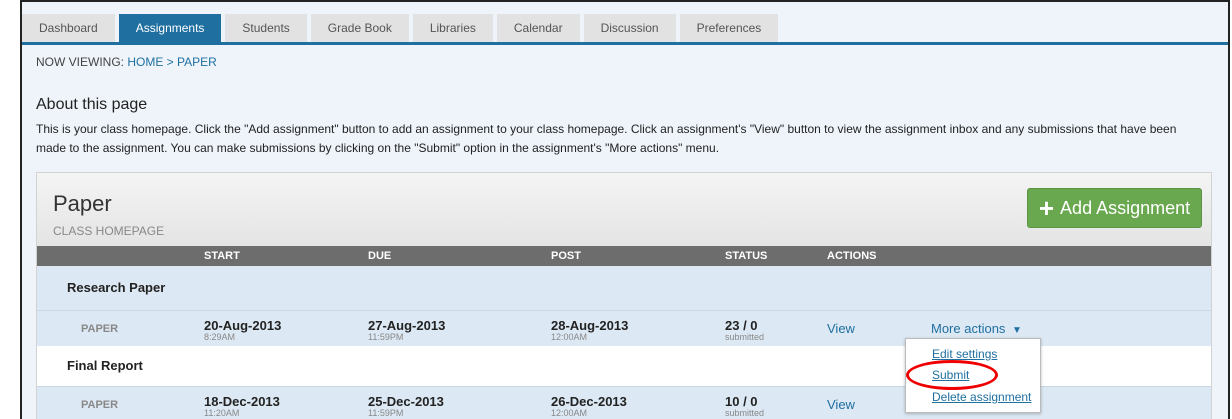 Image resolution: width=1232 pixels, height=419 pixels. Describe the element at coordinates (452, 28) in the screenshot. I see `tab-libraries: Libraries` at that location.